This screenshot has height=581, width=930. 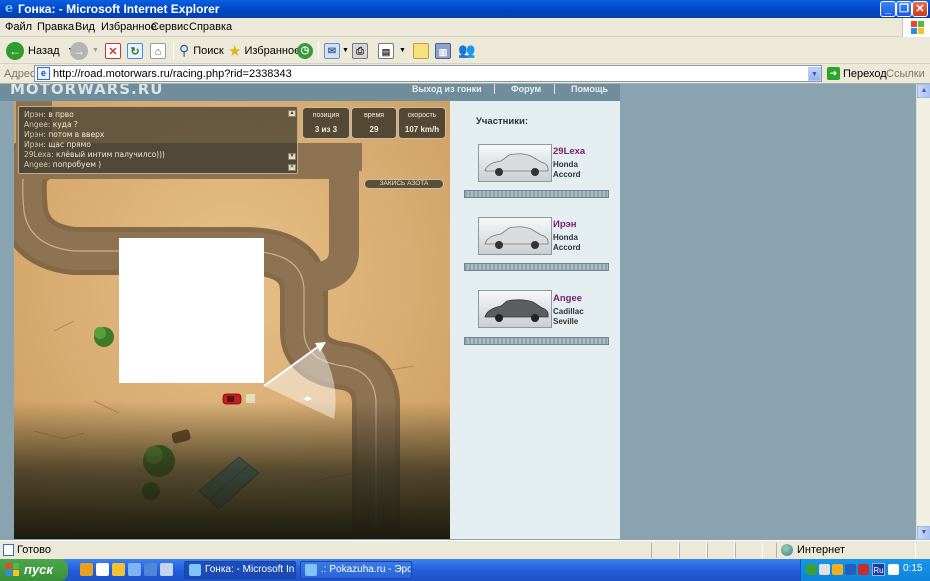 I want to click on tray-volume-icon, so click(x=824, y=569).